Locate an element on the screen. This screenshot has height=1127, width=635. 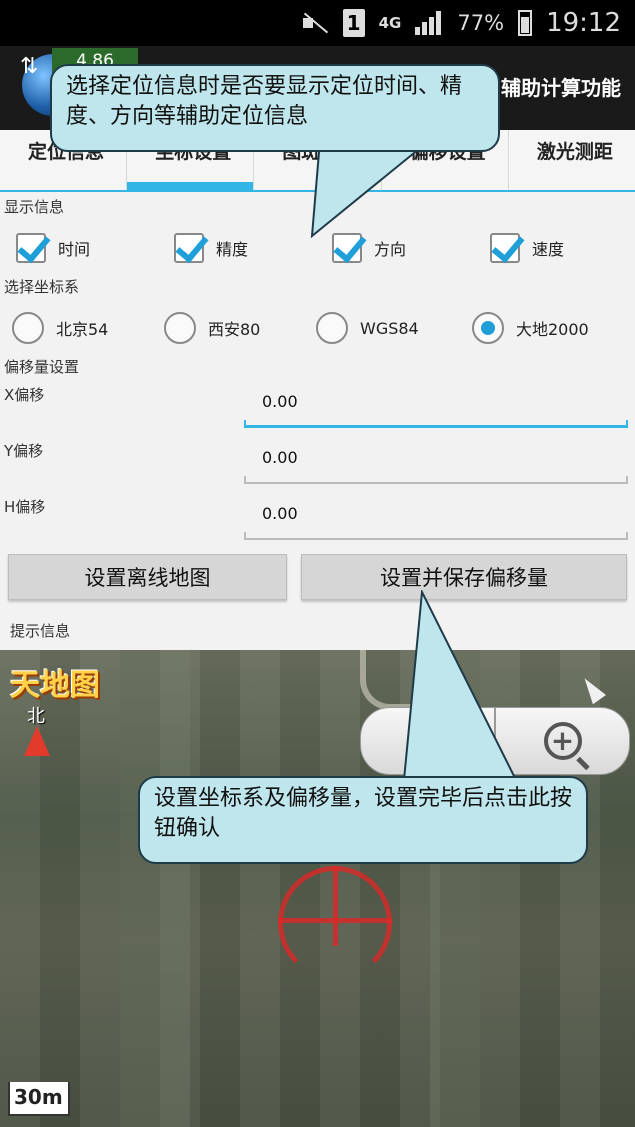
x-offset-label: X偏移 is located at coordinates (24, 395).